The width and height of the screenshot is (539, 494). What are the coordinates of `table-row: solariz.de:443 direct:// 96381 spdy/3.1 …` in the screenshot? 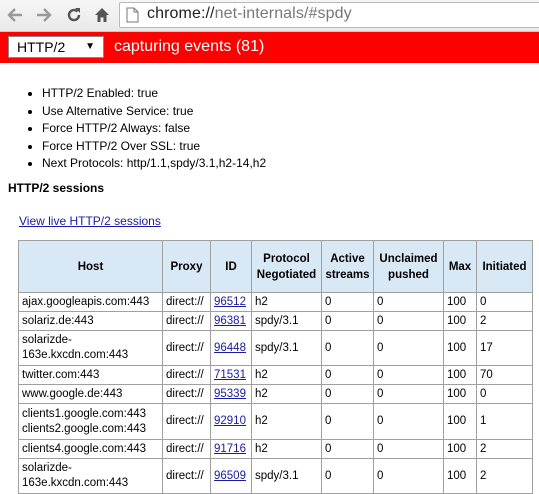 It's located at (275, 321).